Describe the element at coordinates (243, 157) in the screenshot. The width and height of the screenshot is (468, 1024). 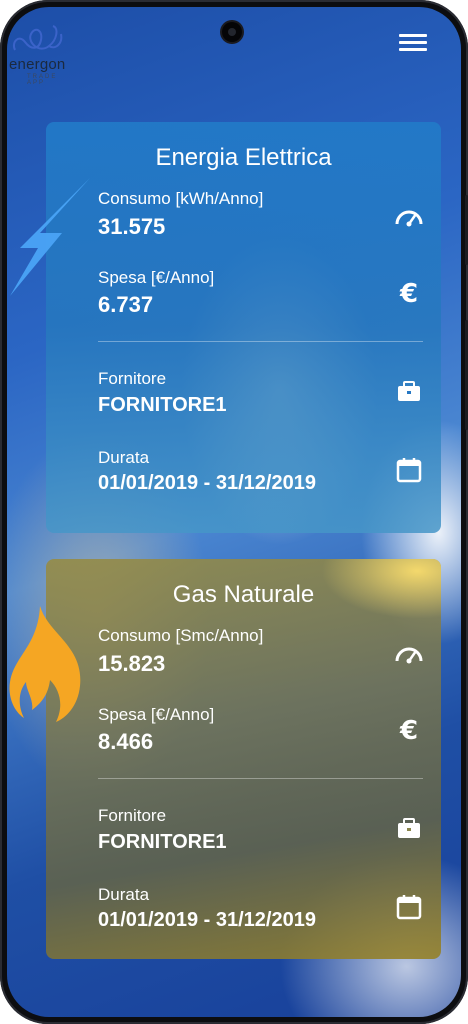
I see `card-title: Energia Elettrica` at that location.